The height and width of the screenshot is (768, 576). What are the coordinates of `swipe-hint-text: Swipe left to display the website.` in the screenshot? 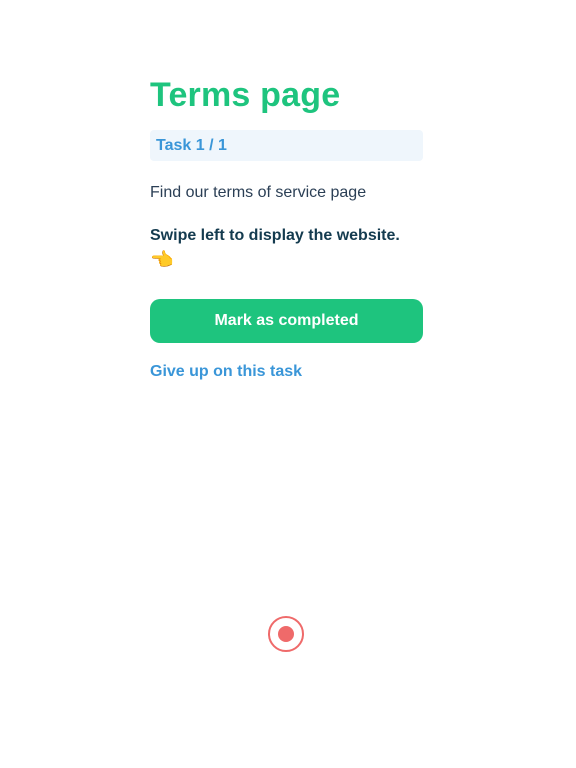 It's located at (275, 235).